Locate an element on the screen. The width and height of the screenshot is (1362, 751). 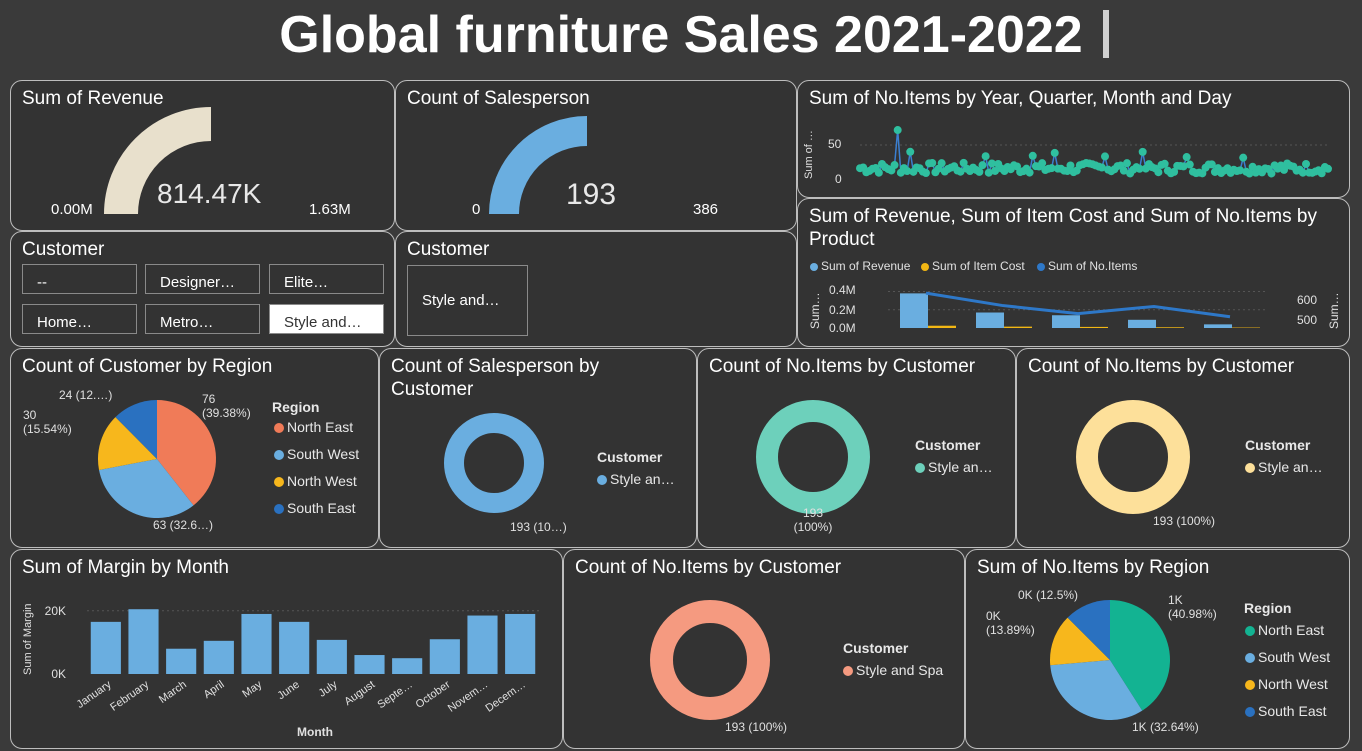
y2-tick: 600 is located at coordinates (1307, 300).